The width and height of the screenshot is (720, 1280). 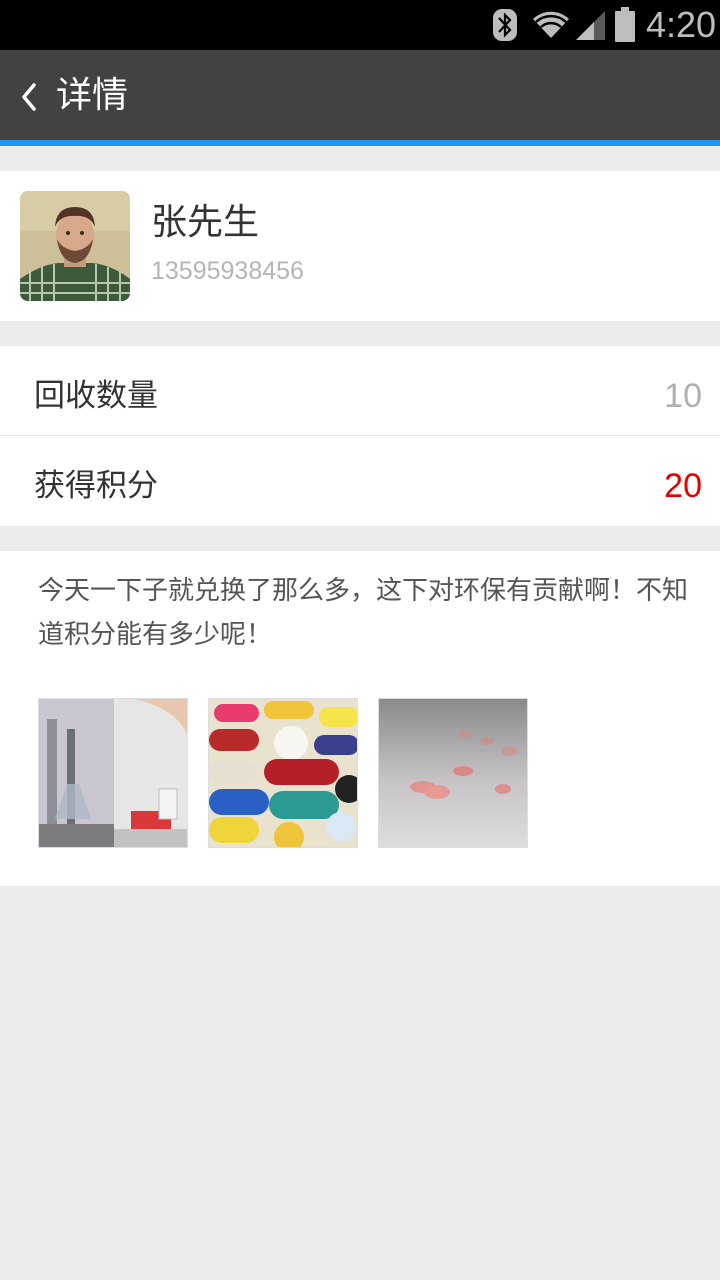 I want to click on user-name: 张先生, so click(x=205, y=222).